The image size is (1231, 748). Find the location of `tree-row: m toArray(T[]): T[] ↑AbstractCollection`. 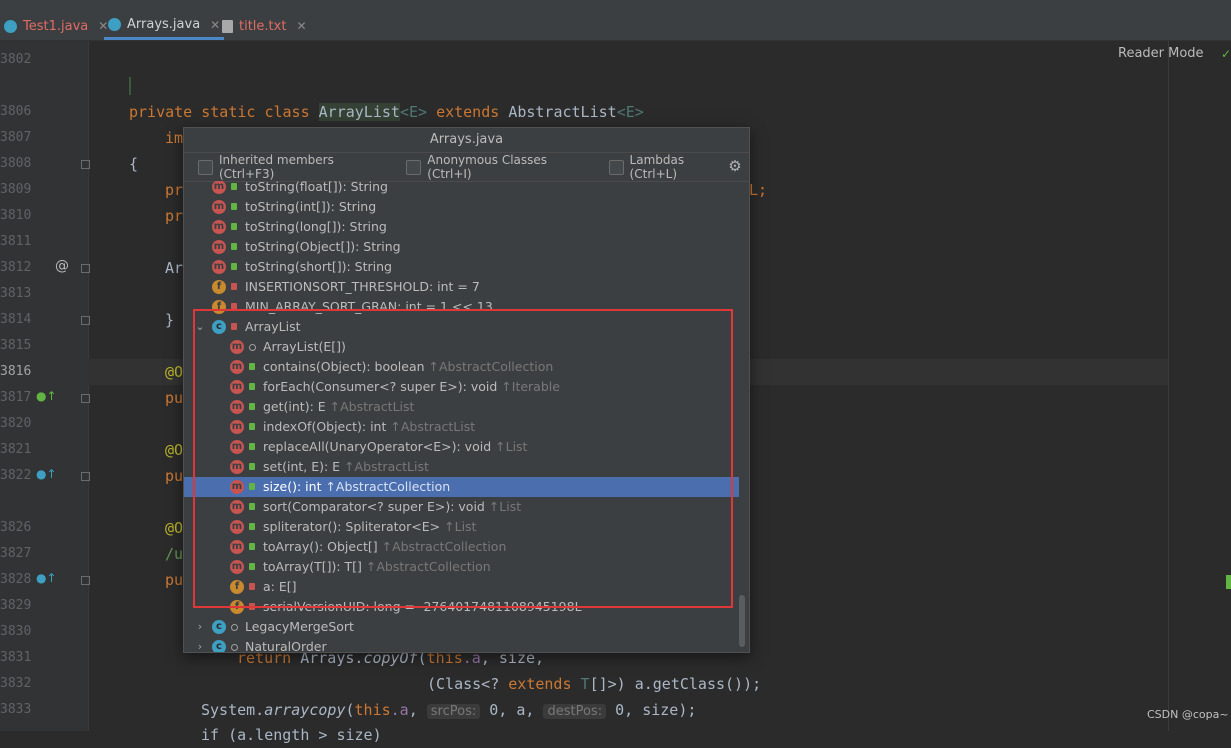

tree-row: m toArray(T[]): T[] ↑AbstractCollection is located at coordinates (461, 567).